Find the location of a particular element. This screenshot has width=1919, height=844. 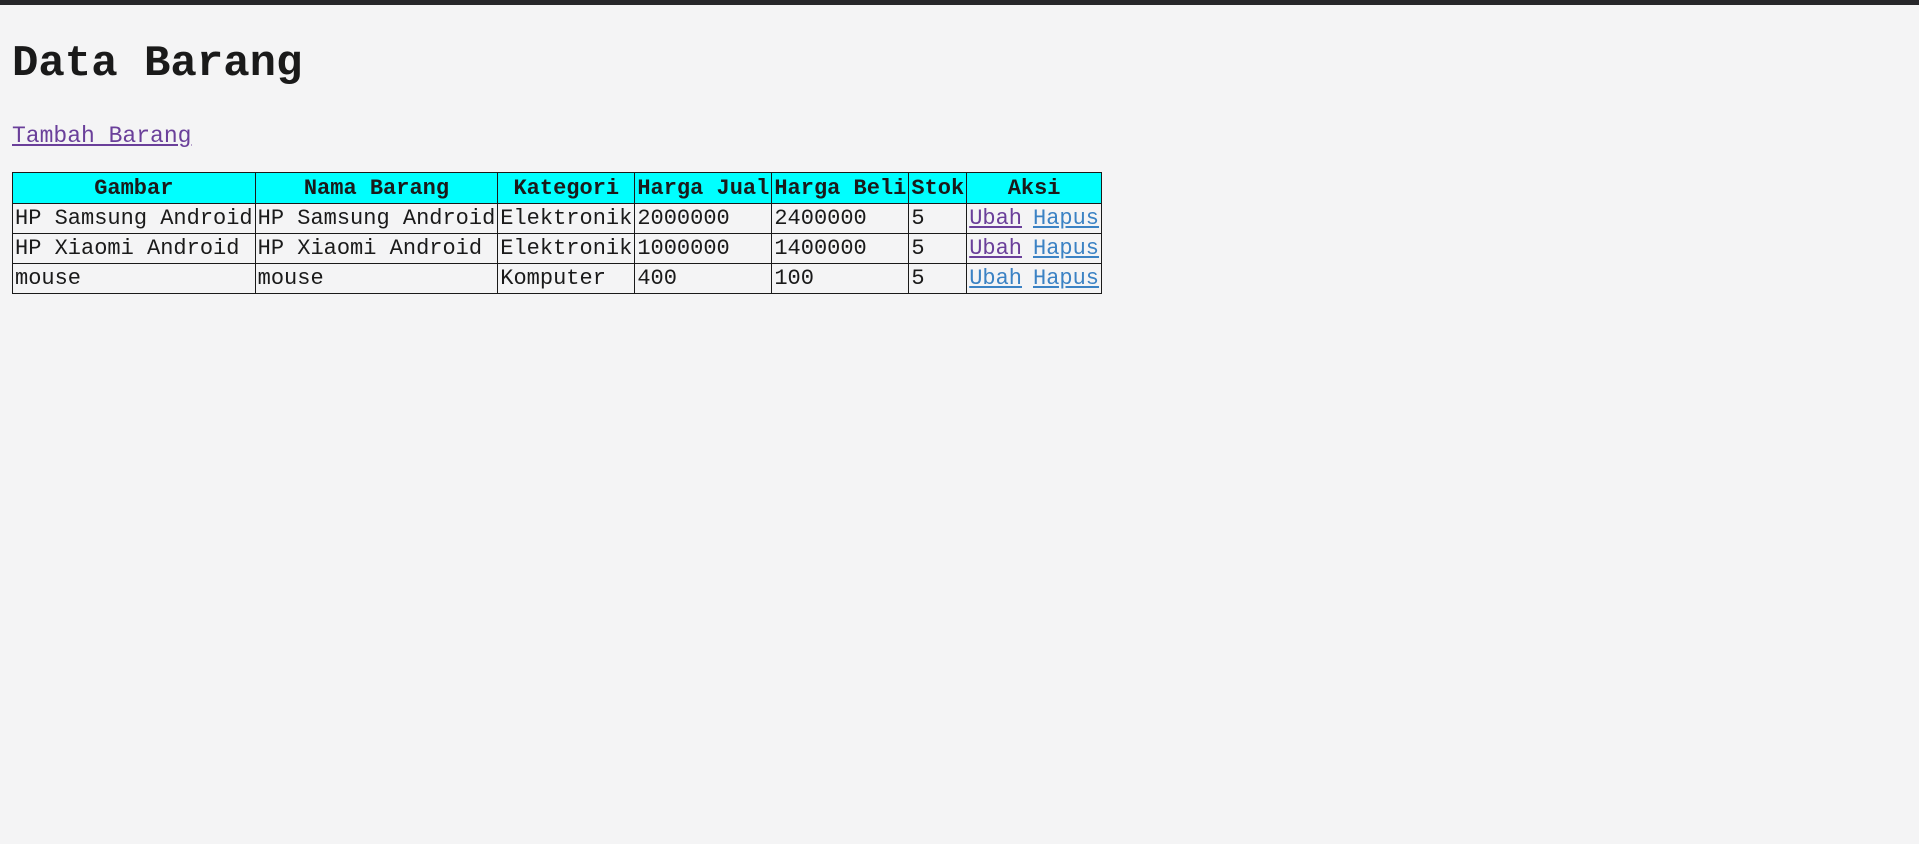

cell-gambar: HP Xiaomi Android is located at coordinates (134, 248).